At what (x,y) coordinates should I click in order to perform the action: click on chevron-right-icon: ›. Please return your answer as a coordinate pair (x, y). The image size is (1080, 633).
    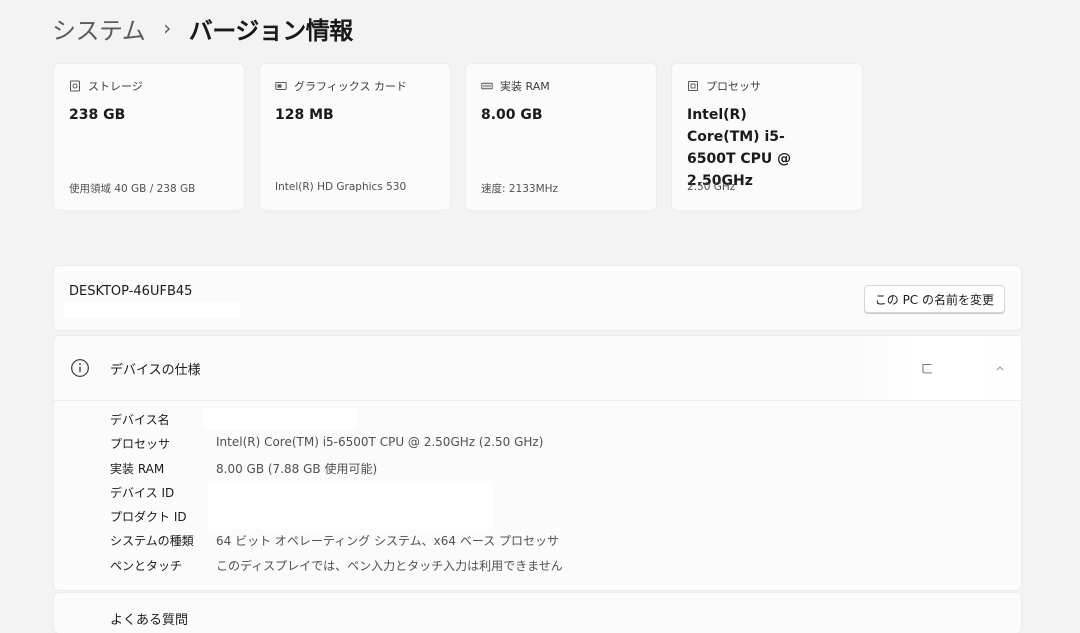
    Looking at the image, I should click on (167, 28).